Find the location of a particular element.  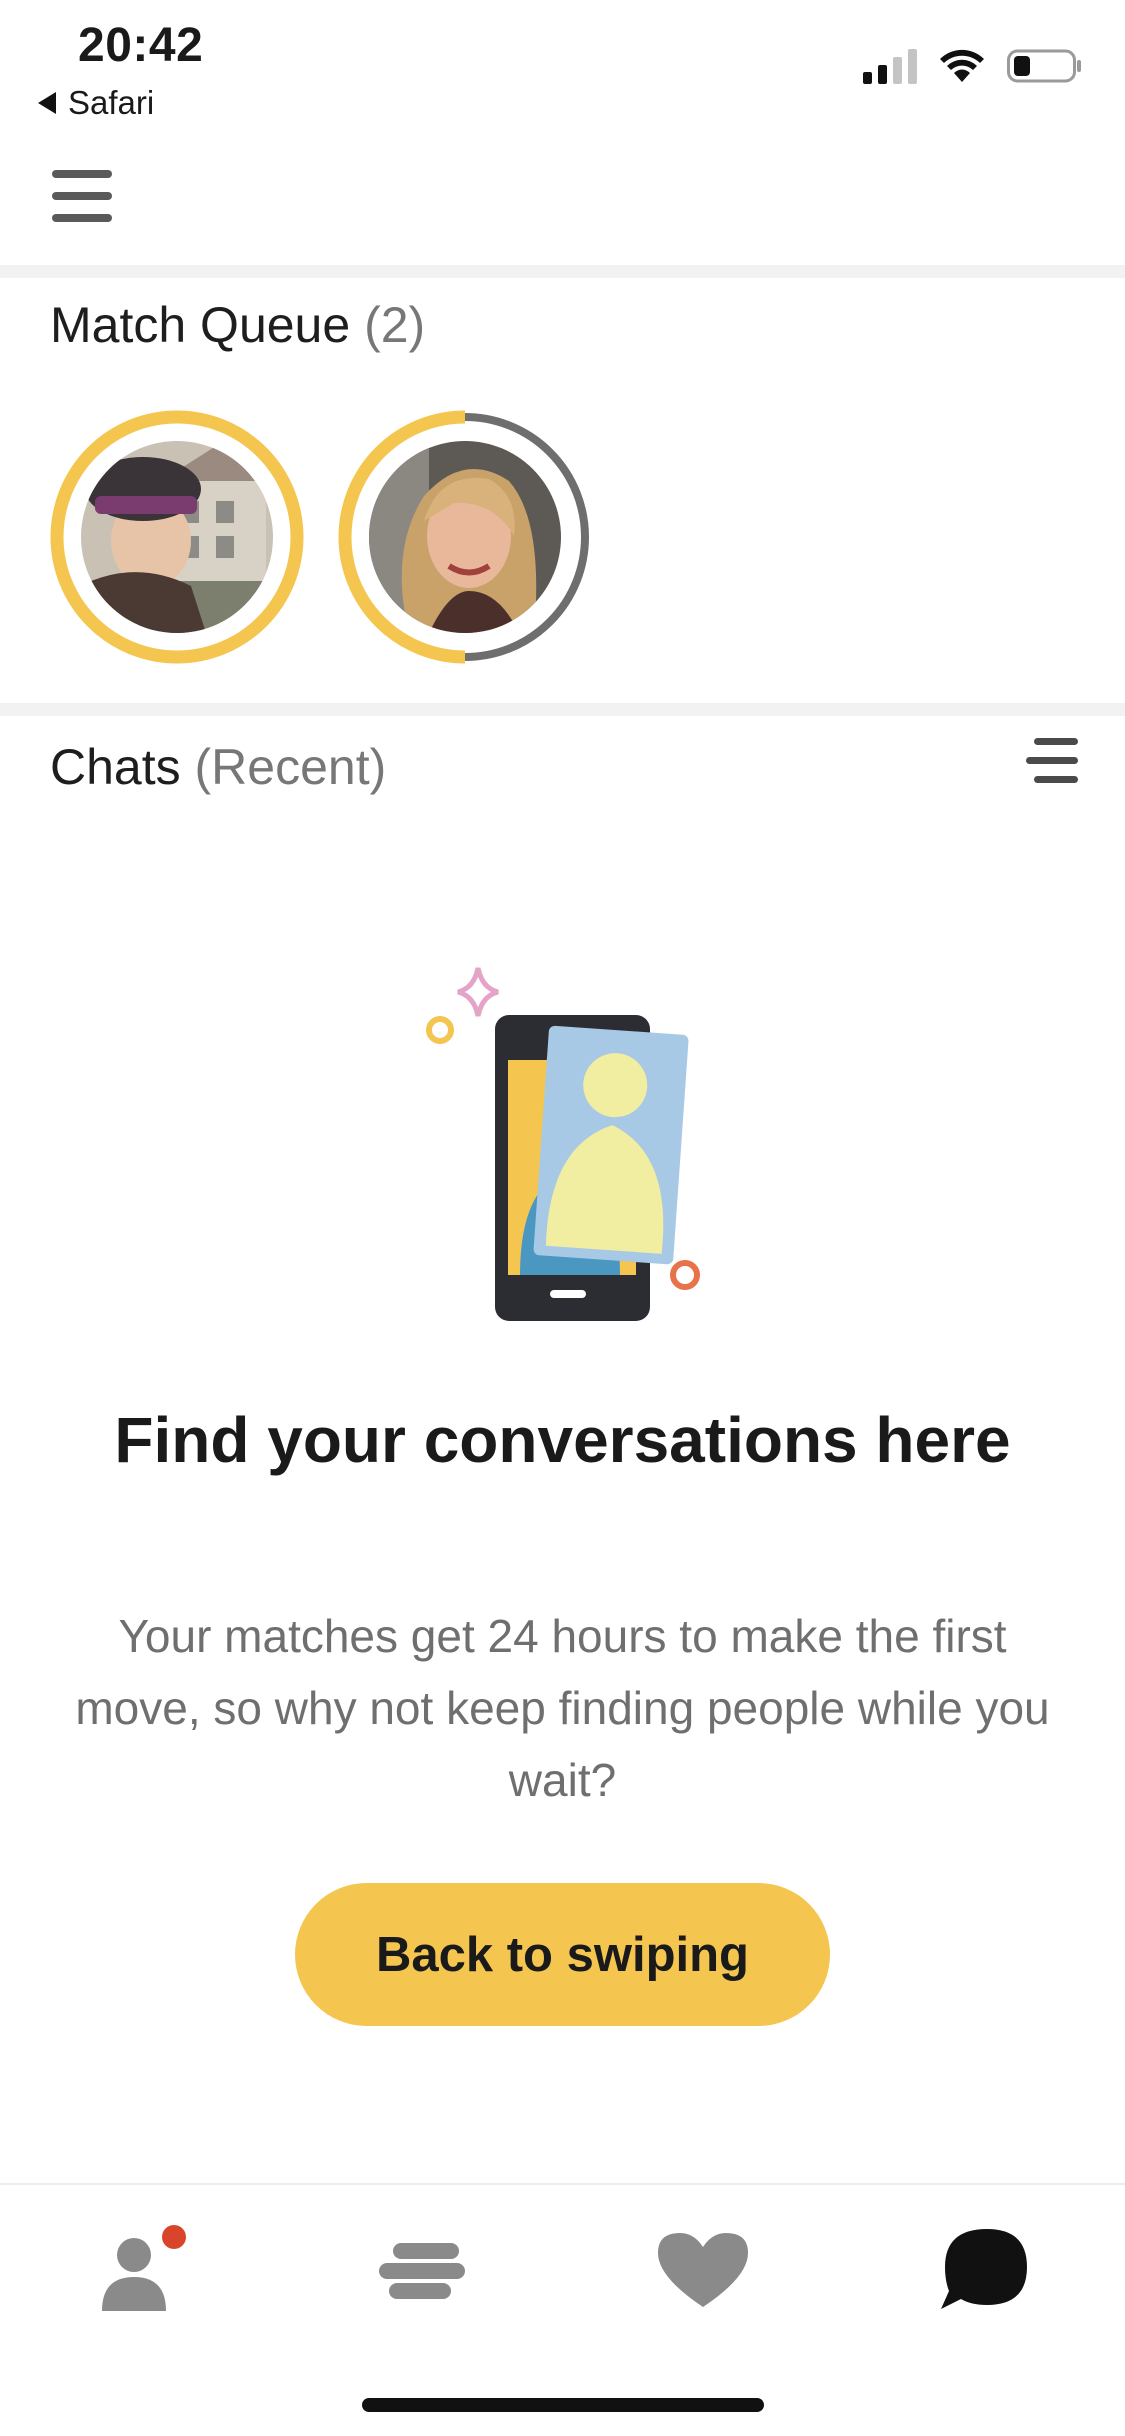

back-to-swiping-button: Back to swiping is located at coordinates (562, 1954).